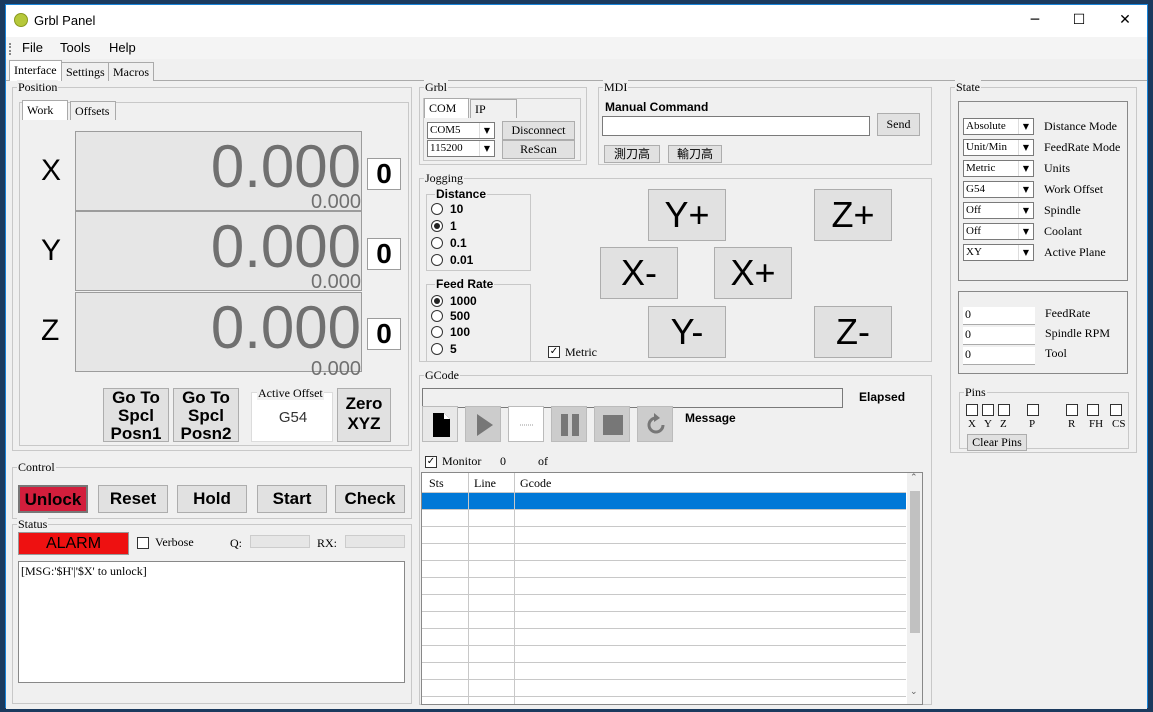 This screenshot has height=712, width=1153. What do you see at coordinates (335, 369) in the screenshot?
I see `dro-z-machine-value: 0.000` at bounding box center [335, 369].